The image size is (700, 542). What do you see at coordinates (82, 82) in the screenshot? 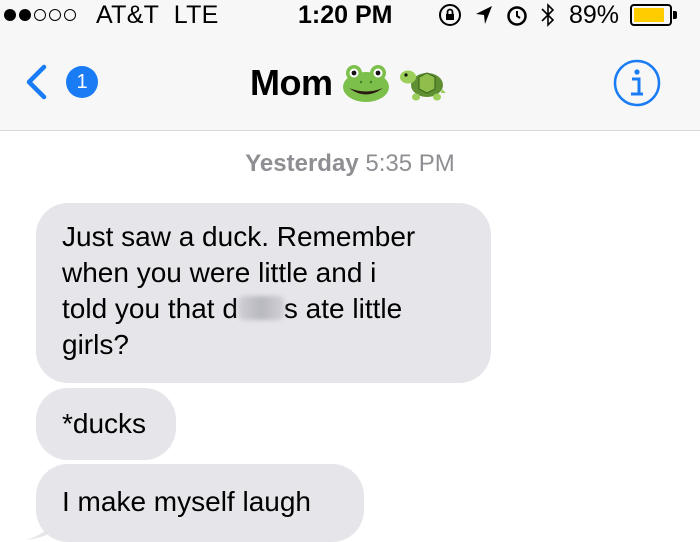
I see `unread-badge: 1` at bounding box center [82, 82].